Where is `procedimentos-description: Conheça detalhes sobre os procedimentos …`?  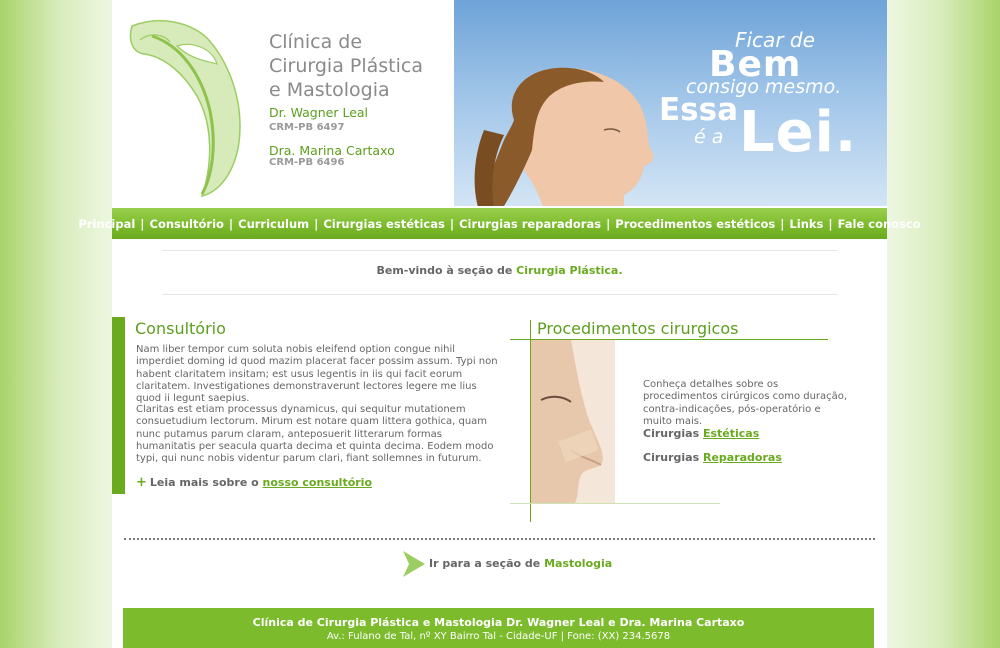
procedimentos-description: Conheça detalhes sobre os procedimentos … is located at coordinates (745, 403).